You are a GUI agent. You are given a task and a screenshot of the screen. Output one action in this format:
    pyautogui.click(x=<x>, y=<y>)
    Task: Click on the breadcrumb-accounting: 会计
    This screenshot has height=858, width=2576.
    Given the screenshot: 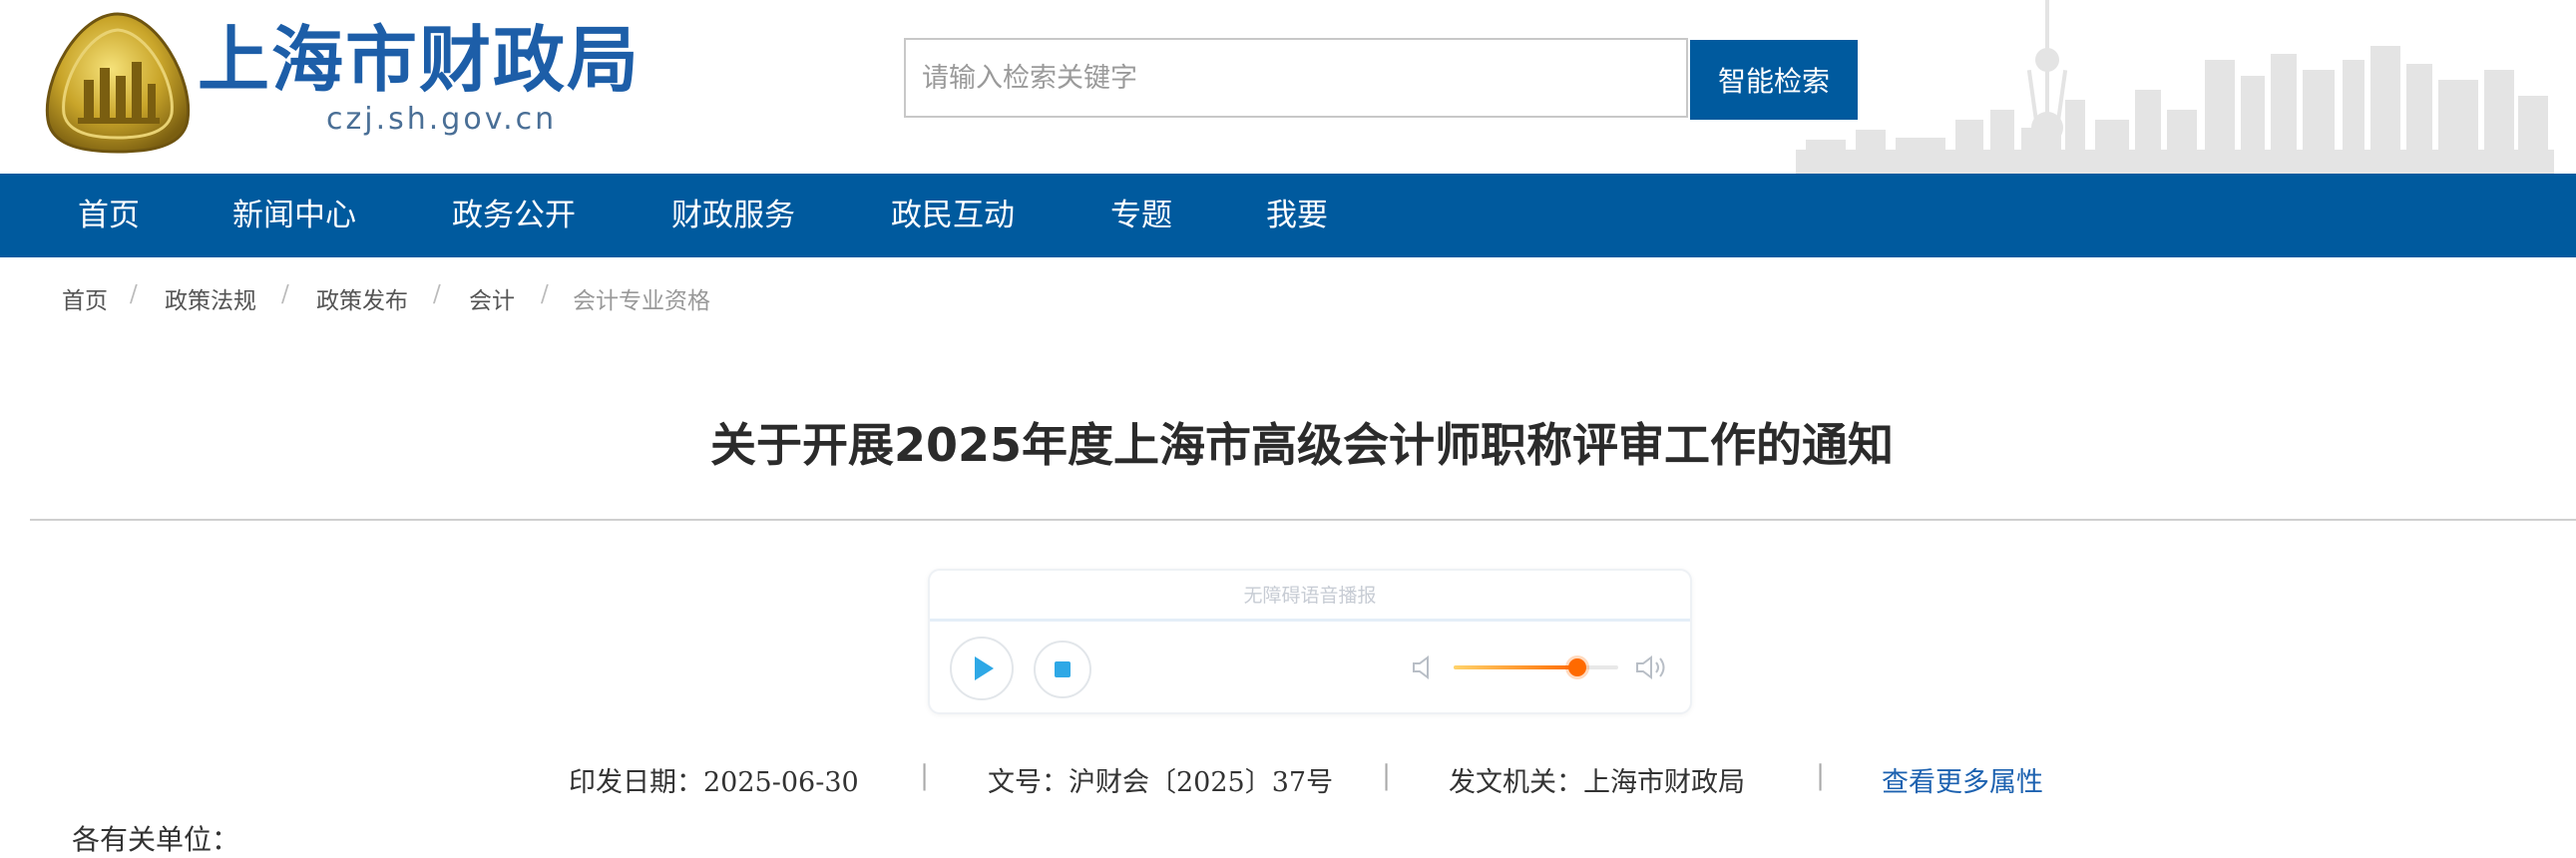 What is the action you would take?
    pyautogui.click(x=492, y=298)
    